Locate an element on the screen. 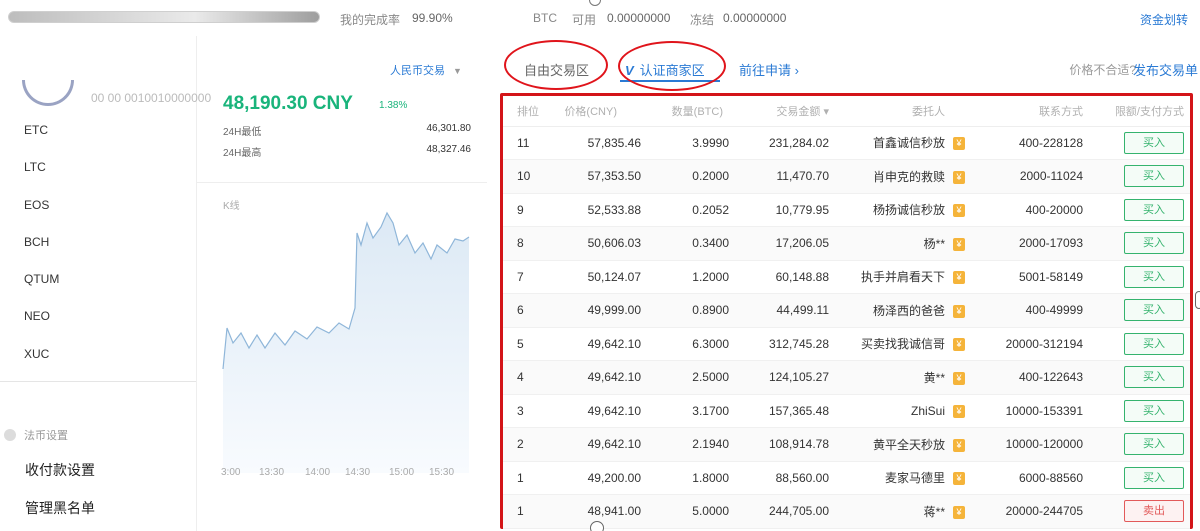 This screenshot has width=1200, height=531. row-amount: 5.0000 is located at coordinates (688, 511).